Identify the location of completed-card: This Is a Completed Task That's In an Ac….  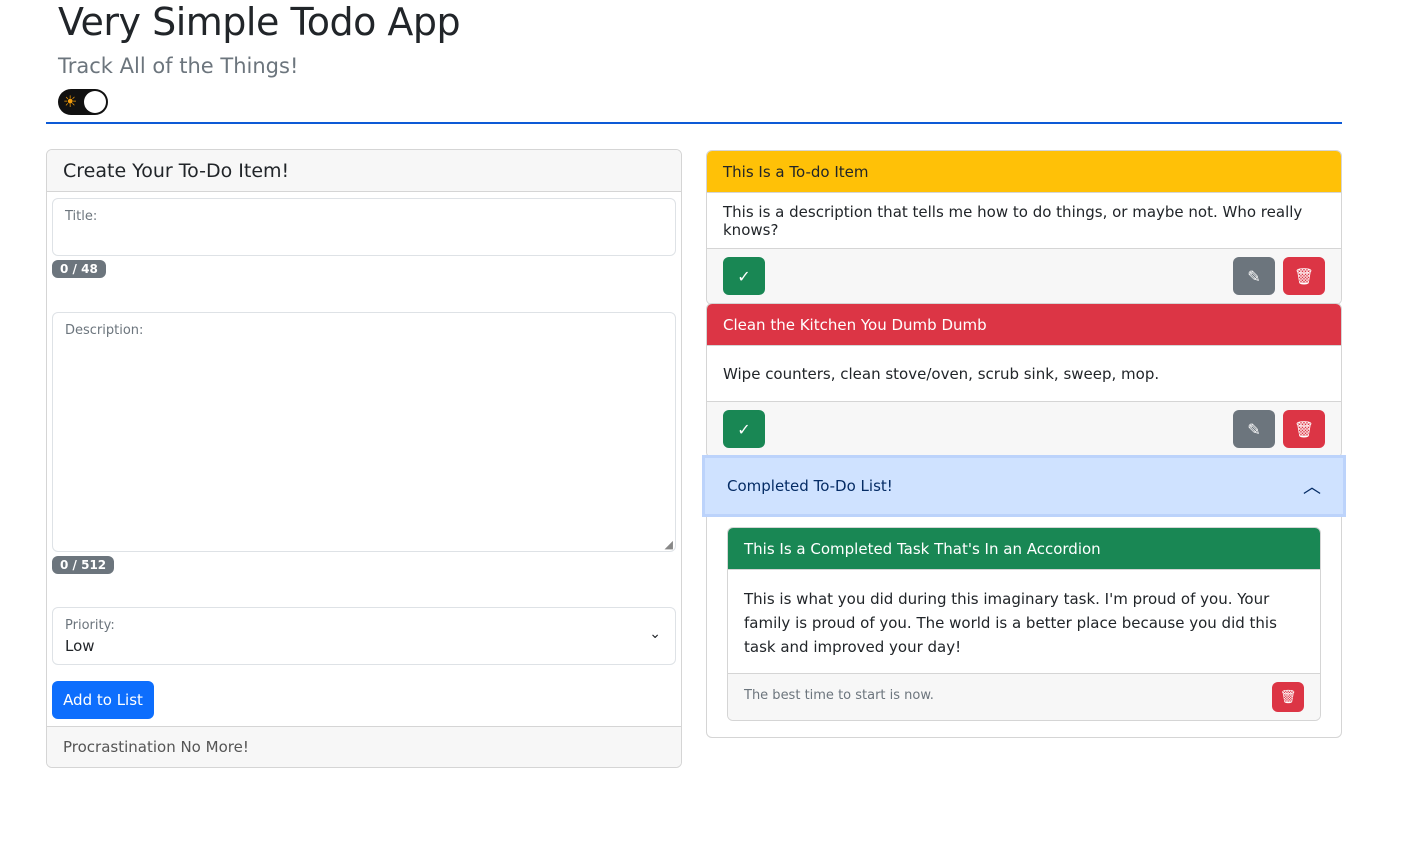
(1024, 624).